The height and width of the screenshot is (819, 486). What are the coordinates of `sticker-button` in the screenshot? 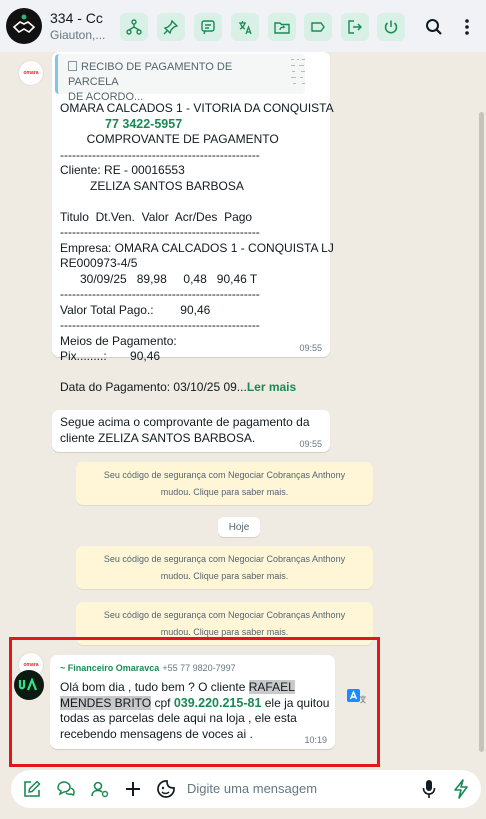 It's located at (166, 789).